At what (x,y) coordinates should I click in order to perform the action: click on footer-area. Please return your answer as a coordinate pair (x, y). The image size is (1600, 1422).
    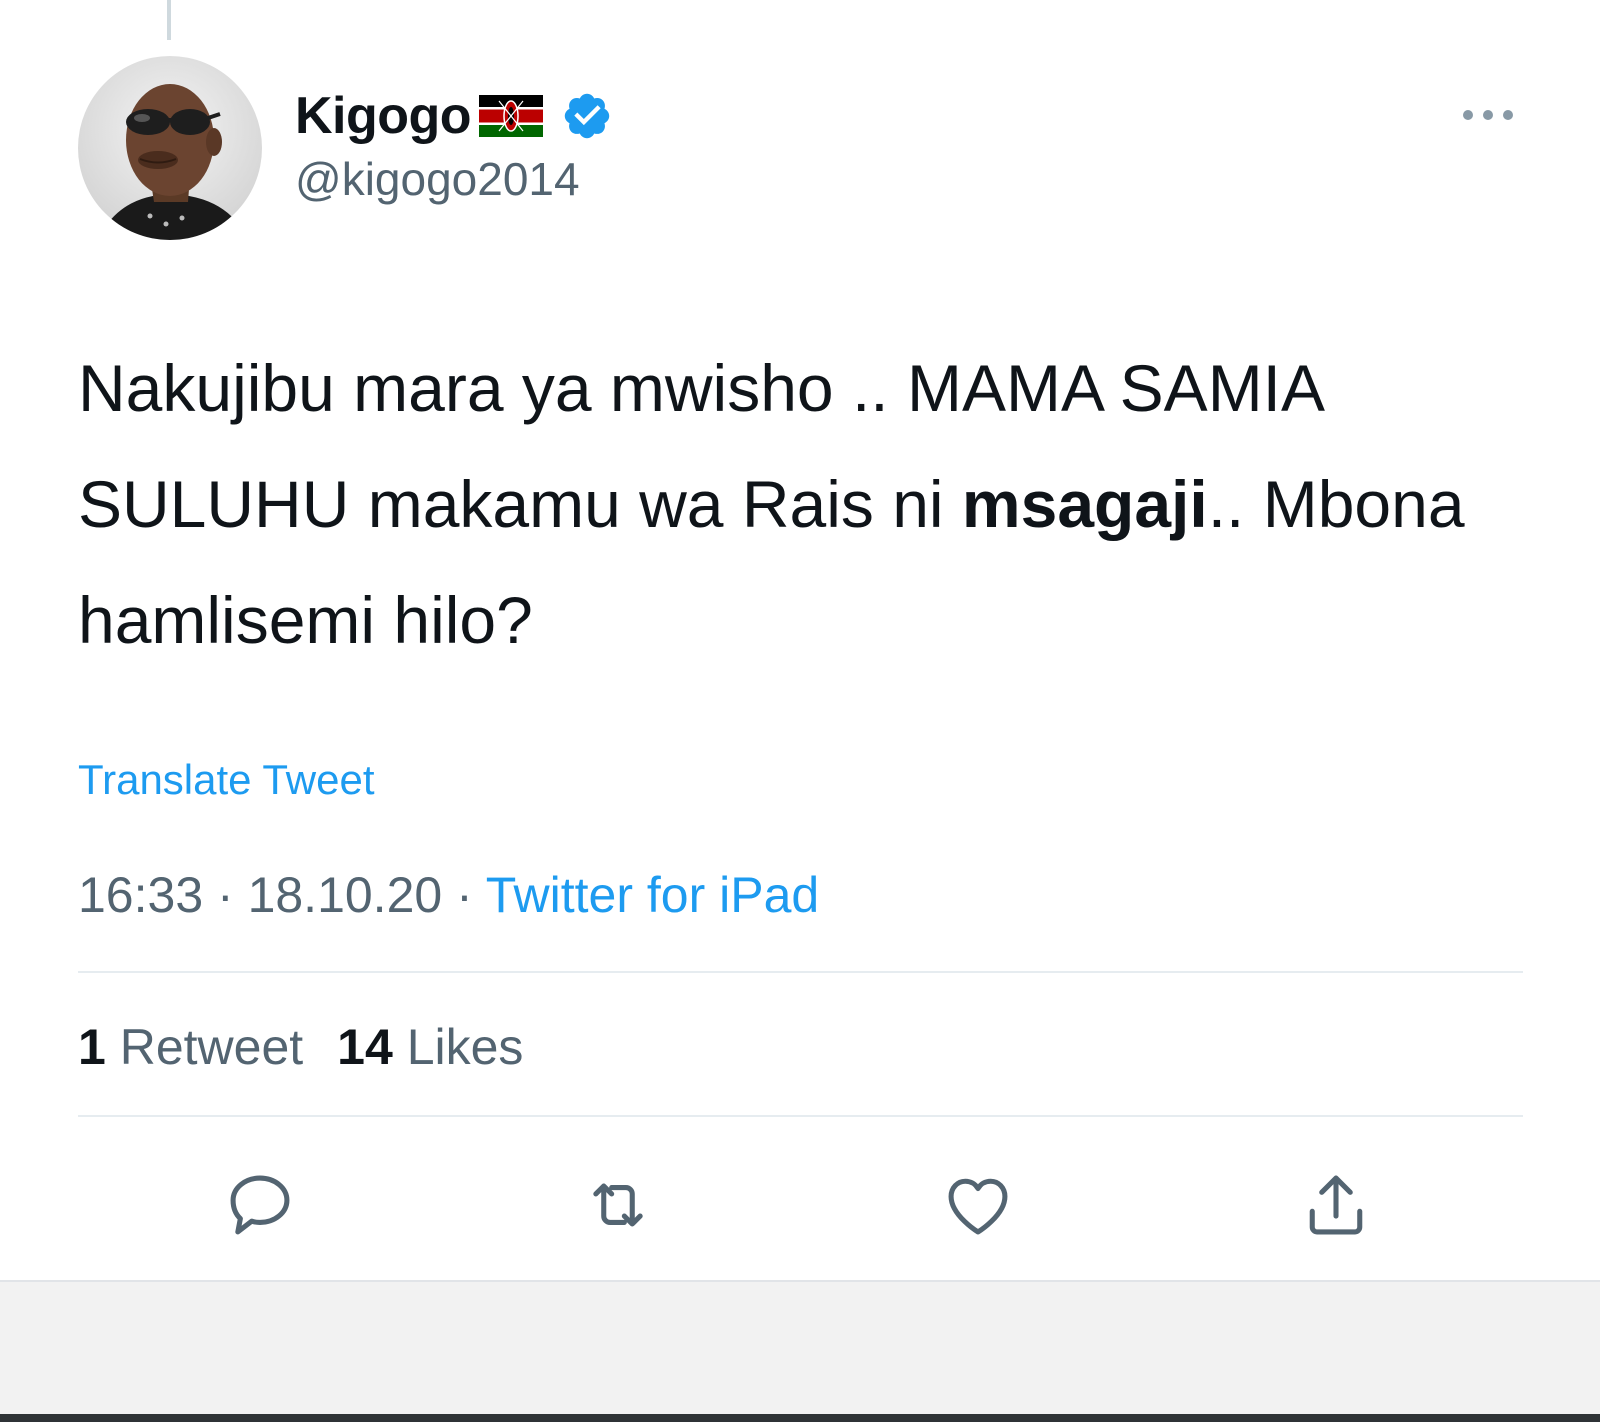
    Looking at the image, I should click on (800, 1348).